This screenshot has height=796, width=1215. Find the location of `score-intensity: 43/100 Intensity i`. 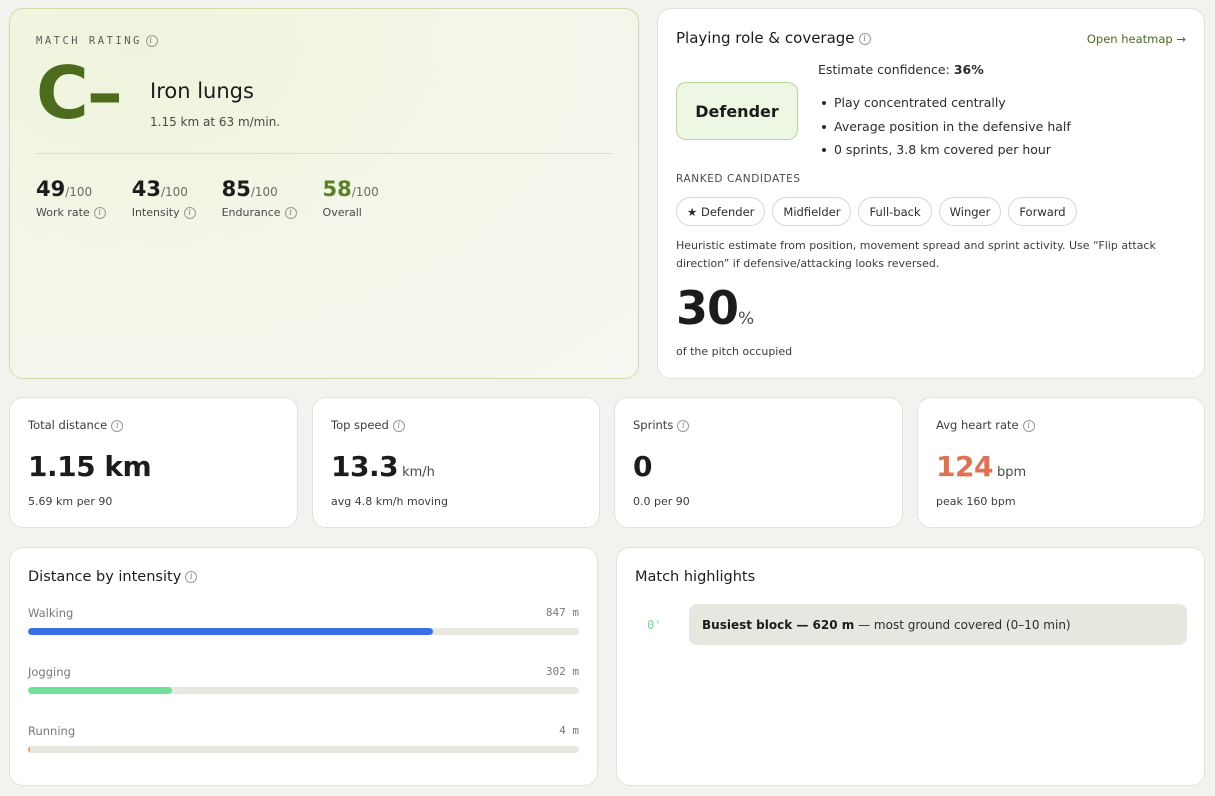

score-intensity: 43/100 Intensity i is located at coordinates (164, 198).